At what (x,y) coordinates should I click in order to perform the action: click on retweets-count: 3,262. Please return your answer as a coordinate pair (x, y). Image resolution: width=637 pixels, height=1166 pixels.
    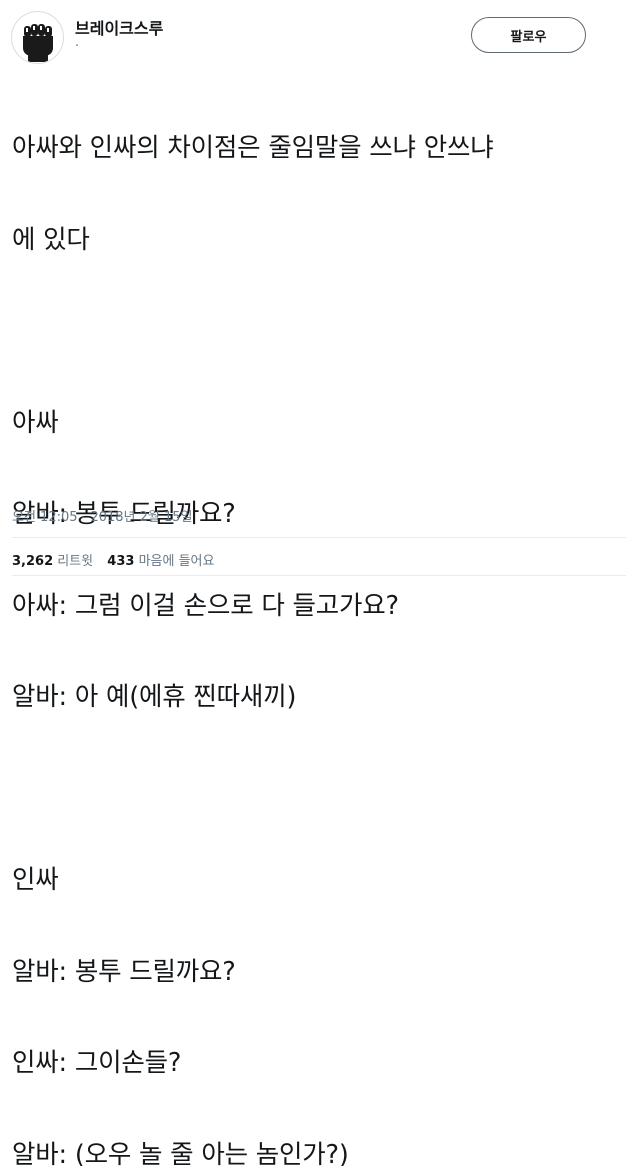
    Looking at the image, I should click on (32, 561).